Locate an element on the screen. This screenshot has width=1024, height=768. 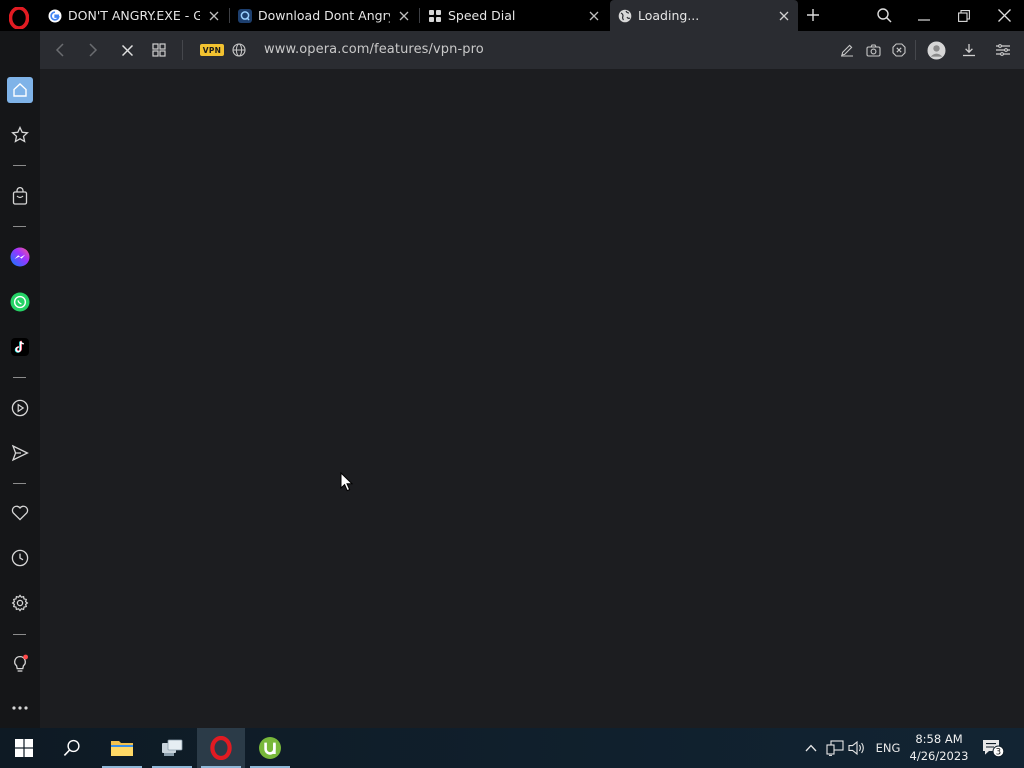
tips-bulb-icon is located at coordinates (20, 664).